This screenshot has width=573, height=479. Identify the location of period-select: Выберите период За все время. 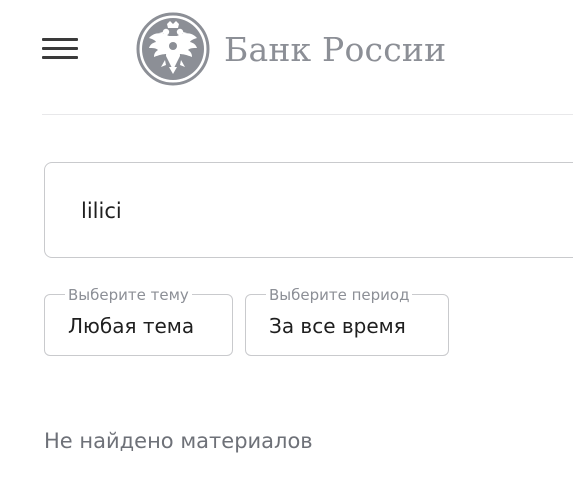
(347, 321).